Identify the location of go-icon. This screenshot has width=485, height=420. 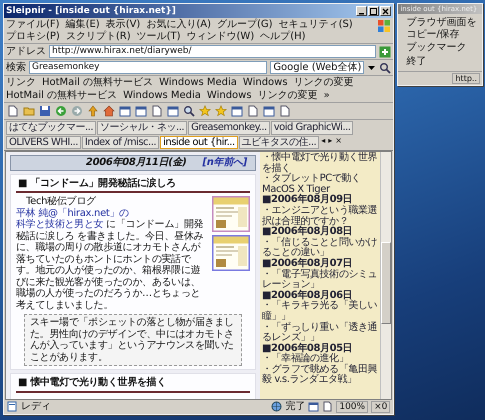
(385, 52).